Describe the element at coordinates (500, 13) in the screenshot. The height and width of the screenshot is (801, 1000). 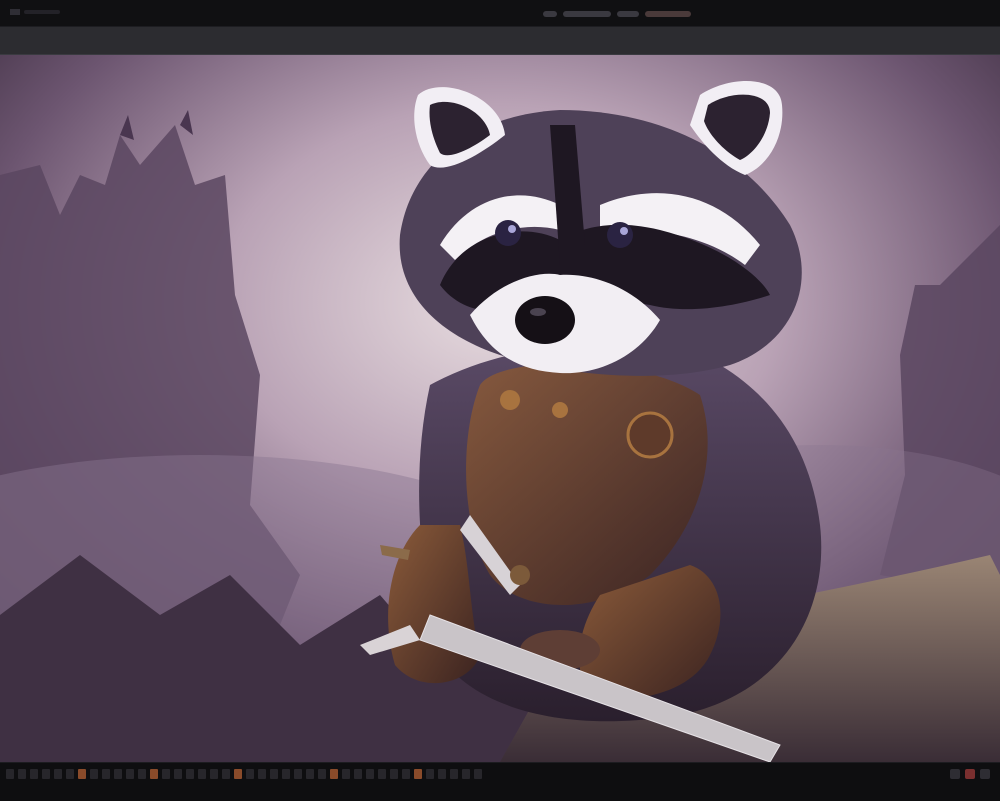
I see `window-title-bar` at that location.